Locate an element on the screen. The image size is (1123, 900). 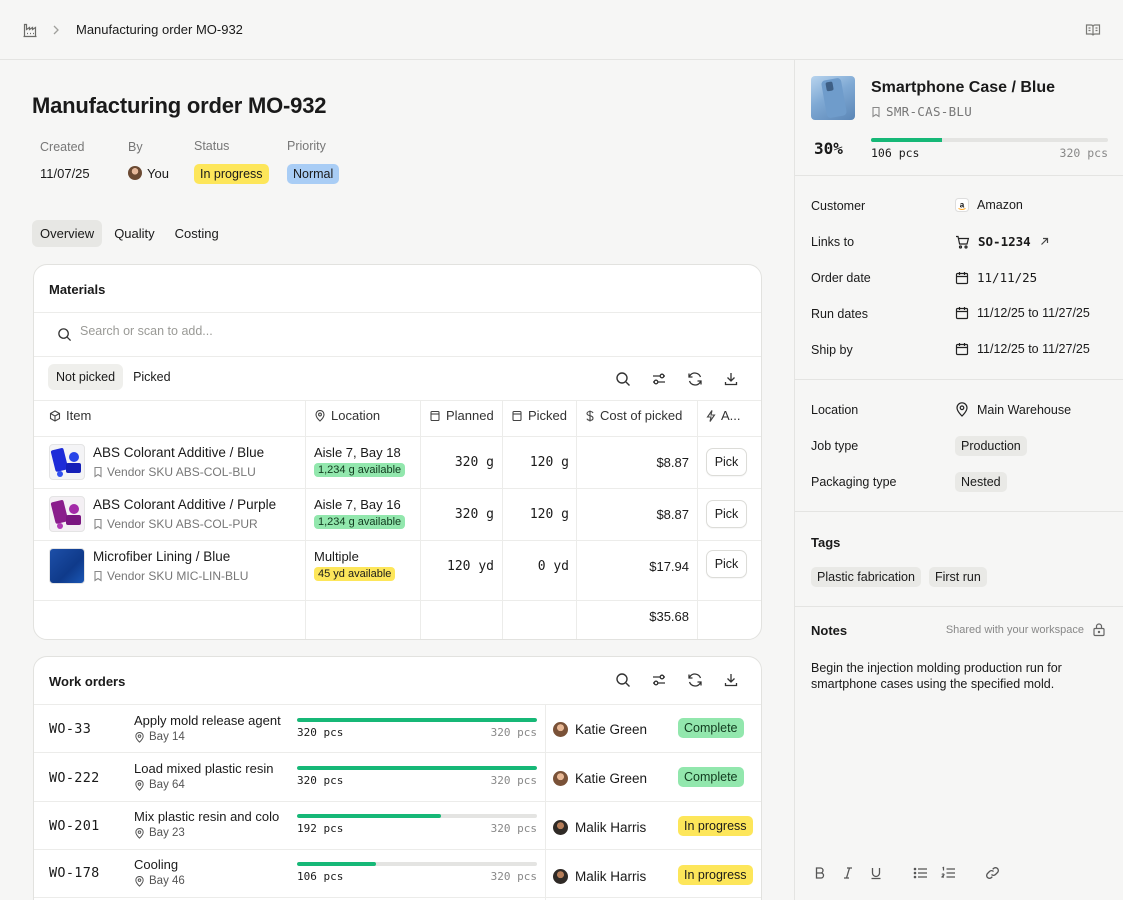
link-icon is located at coordinates (992, 873).